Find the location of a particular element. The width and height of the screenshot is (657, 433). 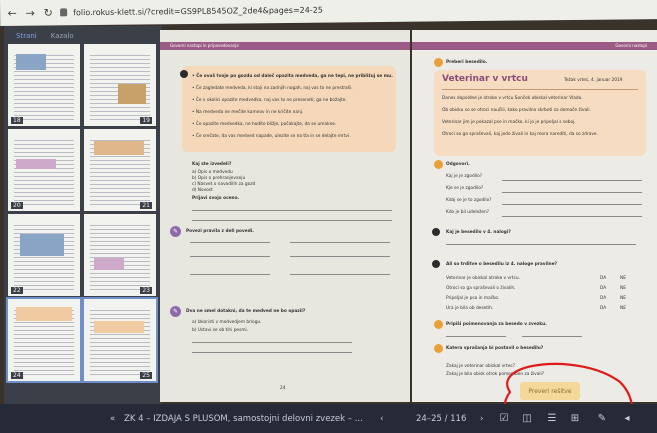

tools-icon: ✎ is located at coordinates (602, 418).